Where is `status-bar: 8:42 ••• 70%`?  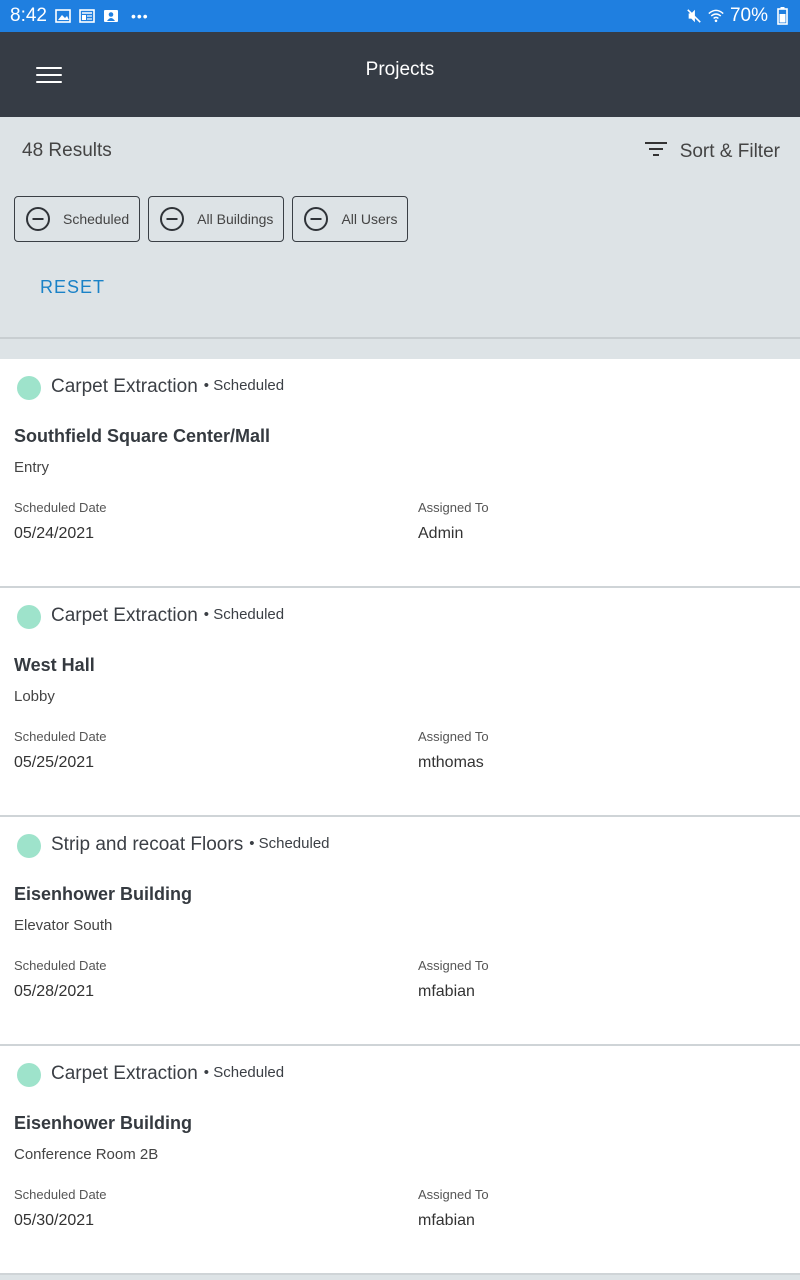
status-bar: 8:42 ••• 70% is located at coordinates (400, 16).